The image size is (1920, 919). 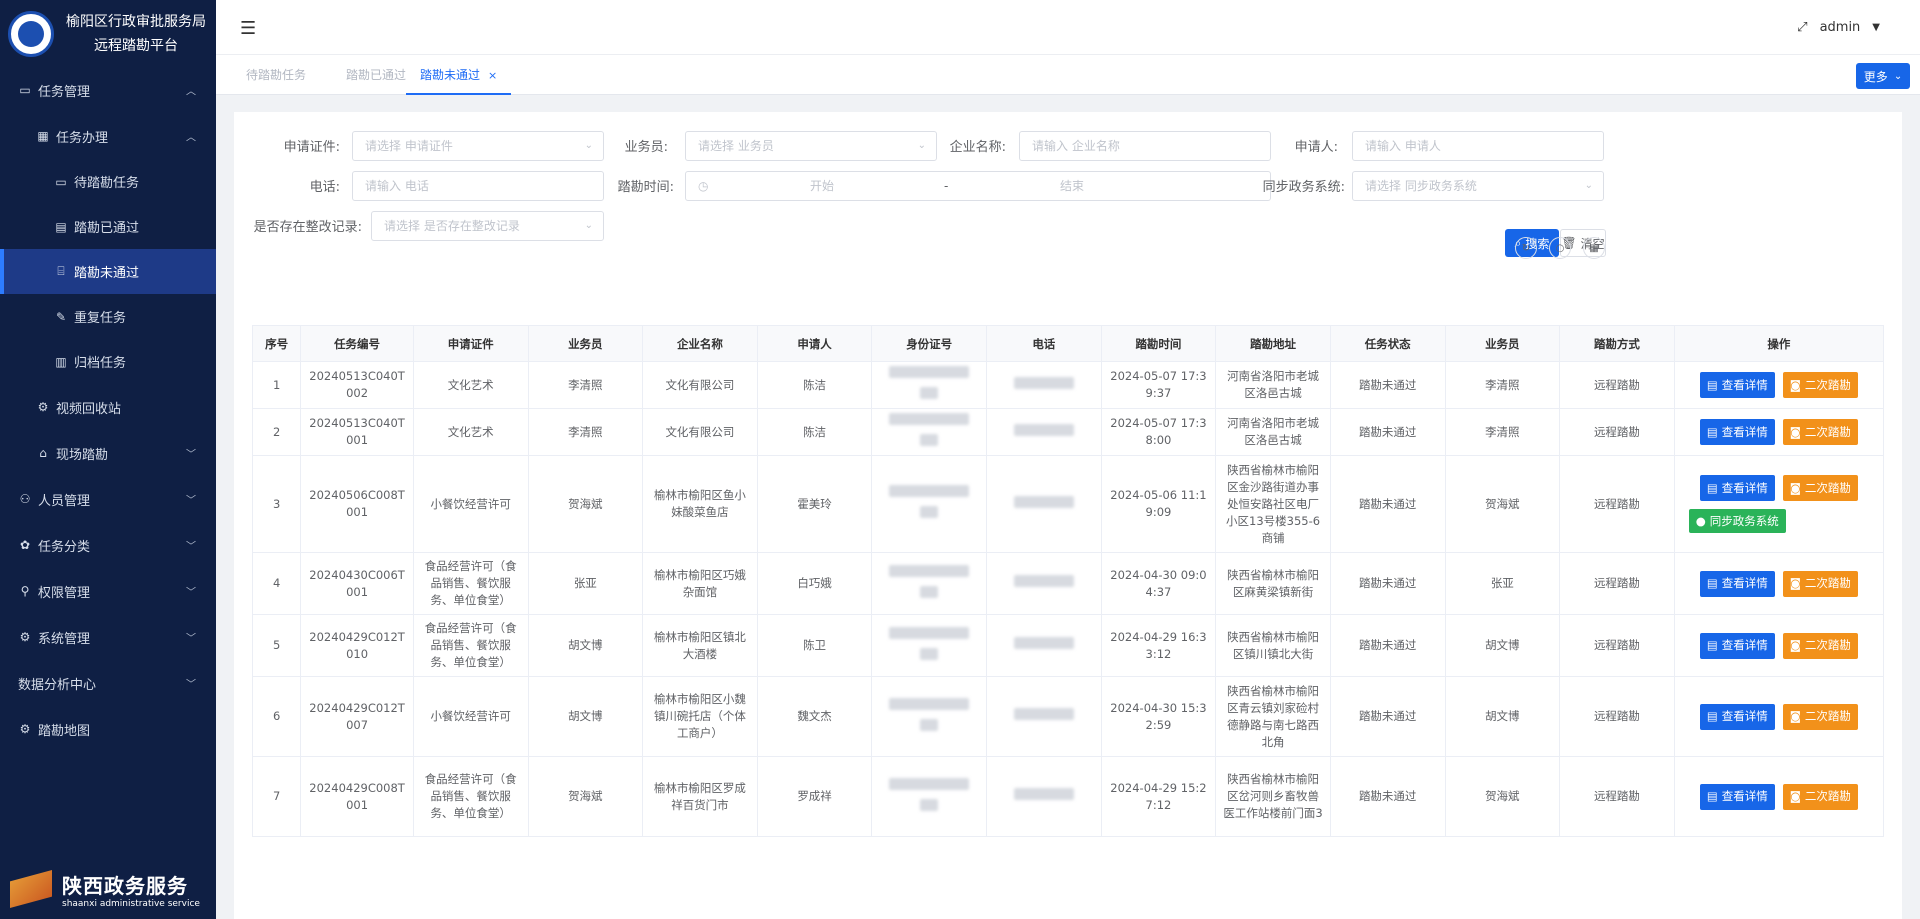 I want to click on close-icon: ×, so click(x=492, y=75).